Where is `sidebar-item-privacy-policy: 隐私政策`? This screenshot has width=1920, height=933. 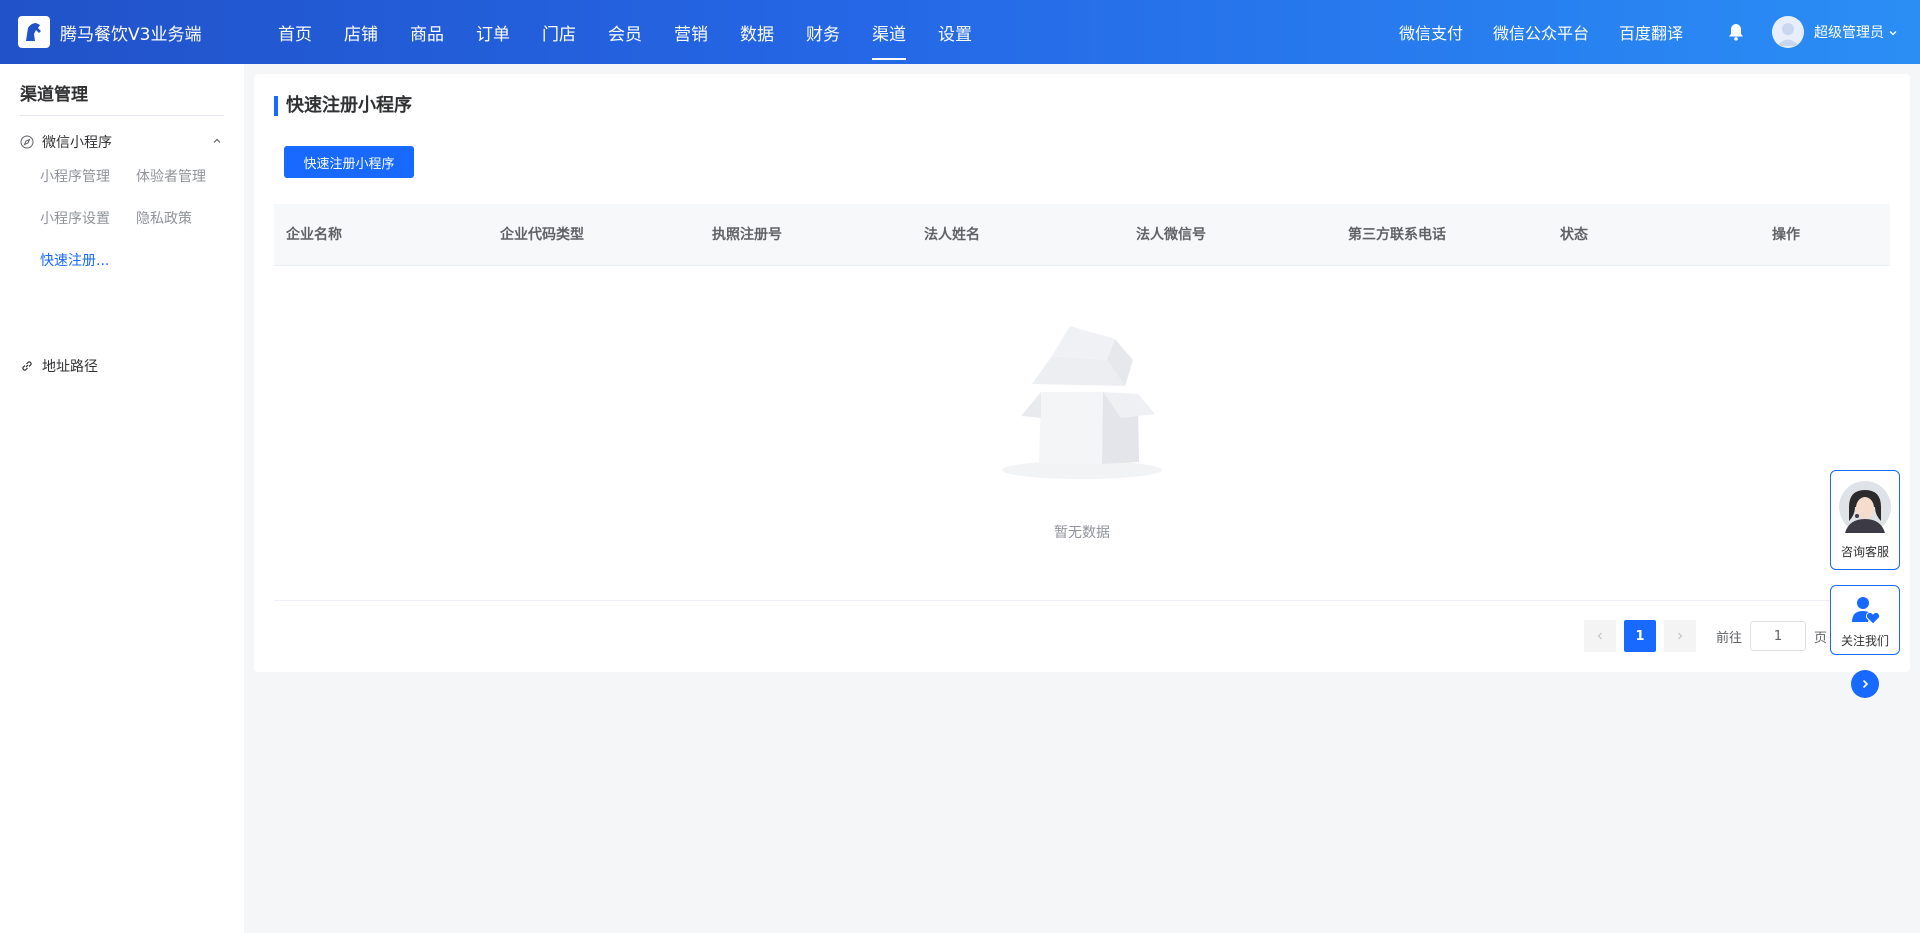
sidebar-item-privacy-policy: 隐私政策 is located at coordinates (164, 218).